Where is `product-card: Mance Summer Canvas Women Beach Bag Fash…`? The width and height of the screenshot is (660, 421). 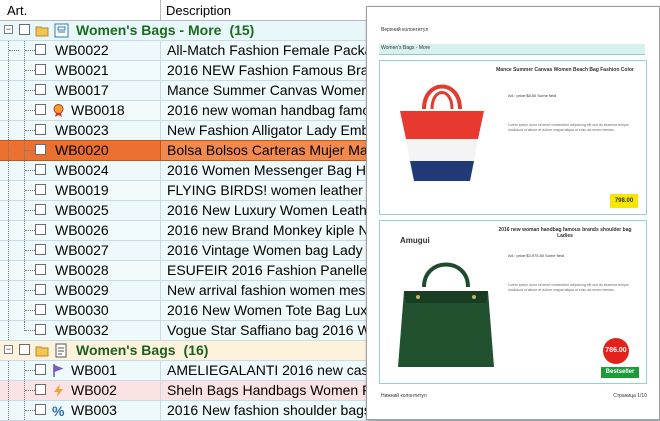 product-card: Mance Summer Canvas Women Beach Bag Fash… is located at coordinates (513, 137).